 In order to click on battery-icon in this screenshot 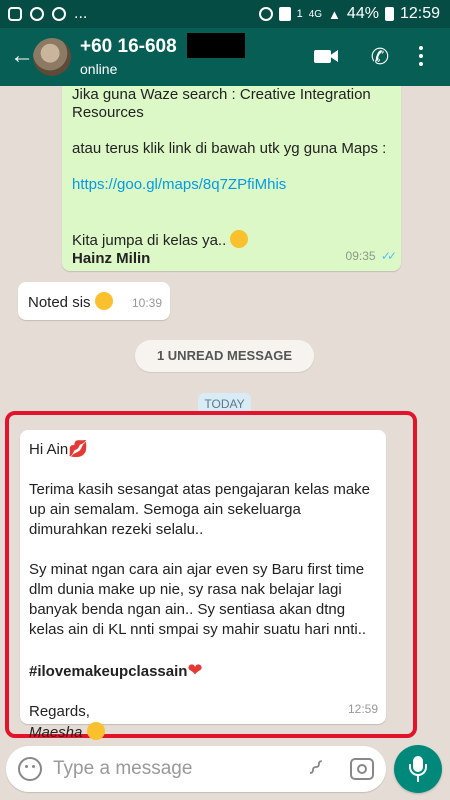, I will do `click(389, 14)`.